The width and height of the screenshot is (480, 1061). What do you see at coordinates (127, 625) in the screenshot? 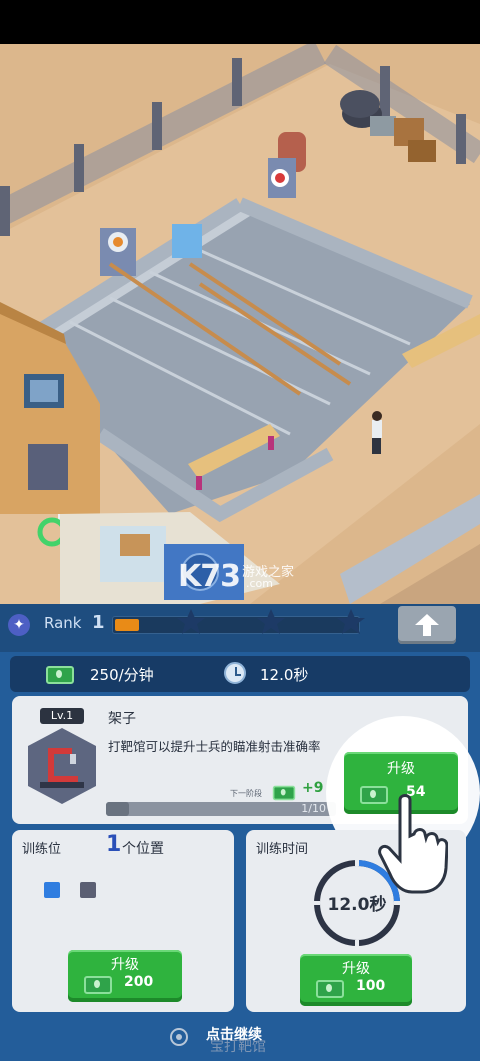
I see `rank-progress-fill` at bounding box center [127, 625].